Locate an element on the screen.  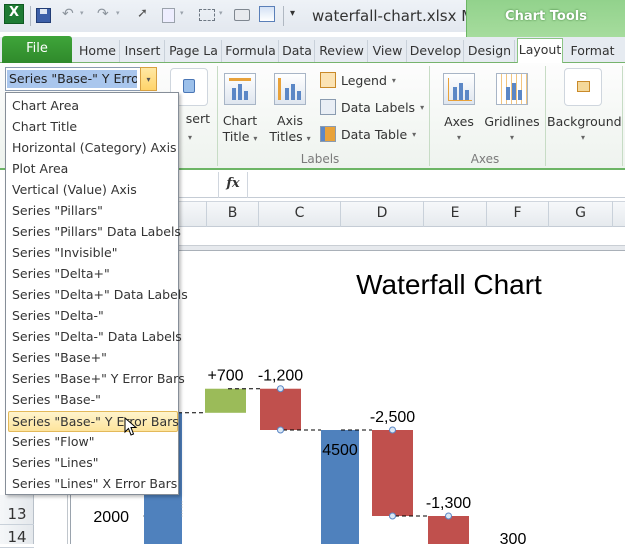
axis-titles-button: Axis Titles ▾ is located at coordinates (290, 110).